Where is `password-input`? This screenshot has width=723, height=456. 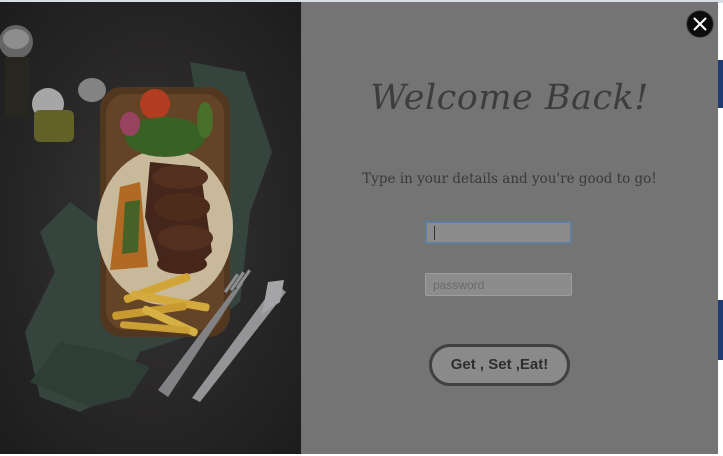 password-input is located at coordinates (498, 284).